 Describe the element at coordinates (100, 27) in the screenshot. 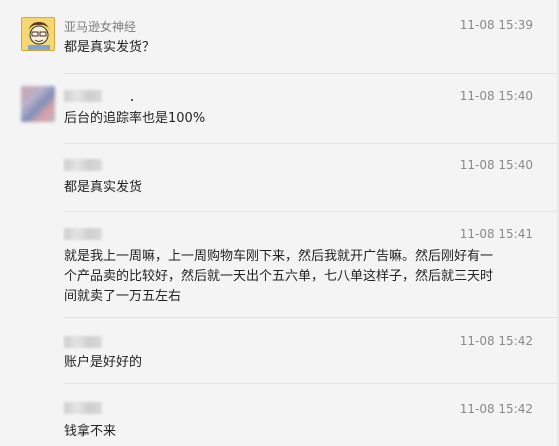

I see `sender-name: 亚马逊女神经` at that location.